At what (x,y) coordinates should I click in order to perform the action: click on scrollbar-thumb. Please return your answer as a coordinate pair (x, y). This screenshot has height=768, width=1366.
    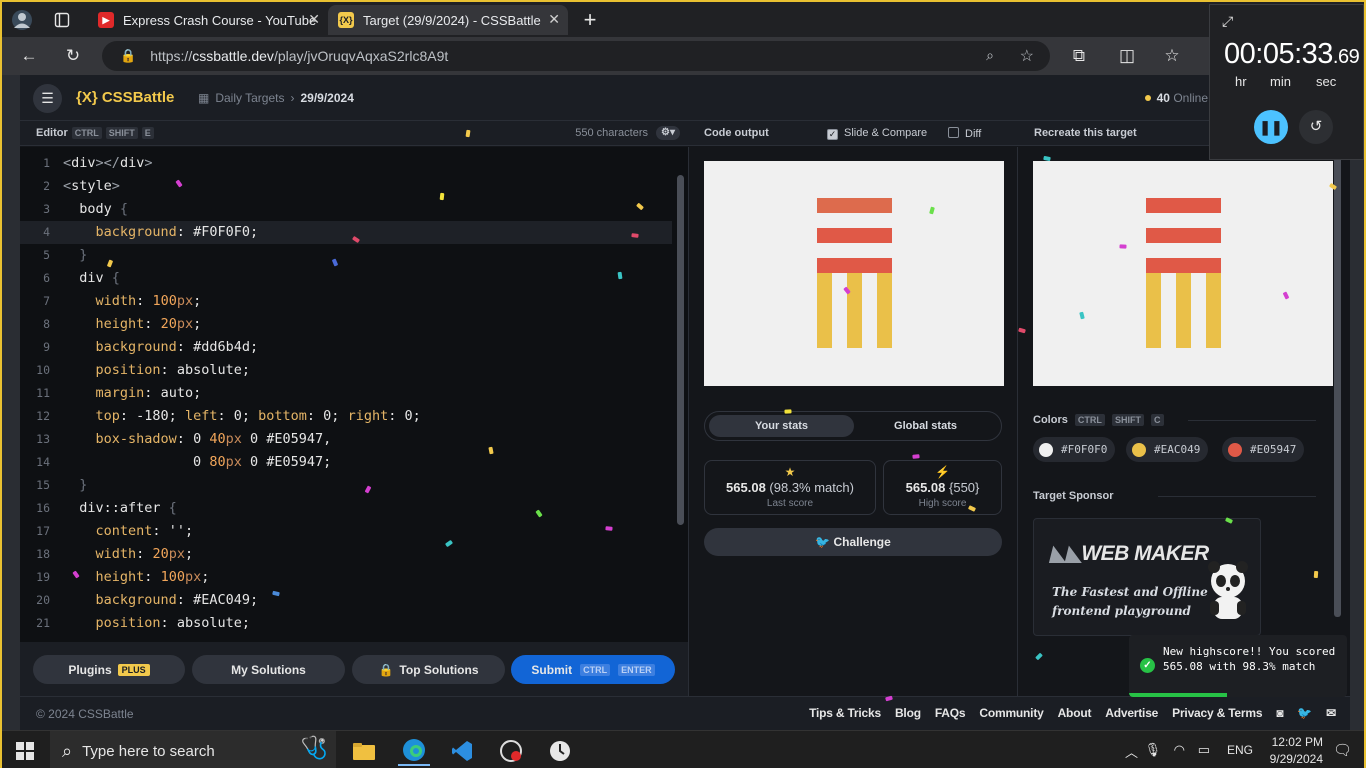
    Looking at the image, I should click on (680, 350).